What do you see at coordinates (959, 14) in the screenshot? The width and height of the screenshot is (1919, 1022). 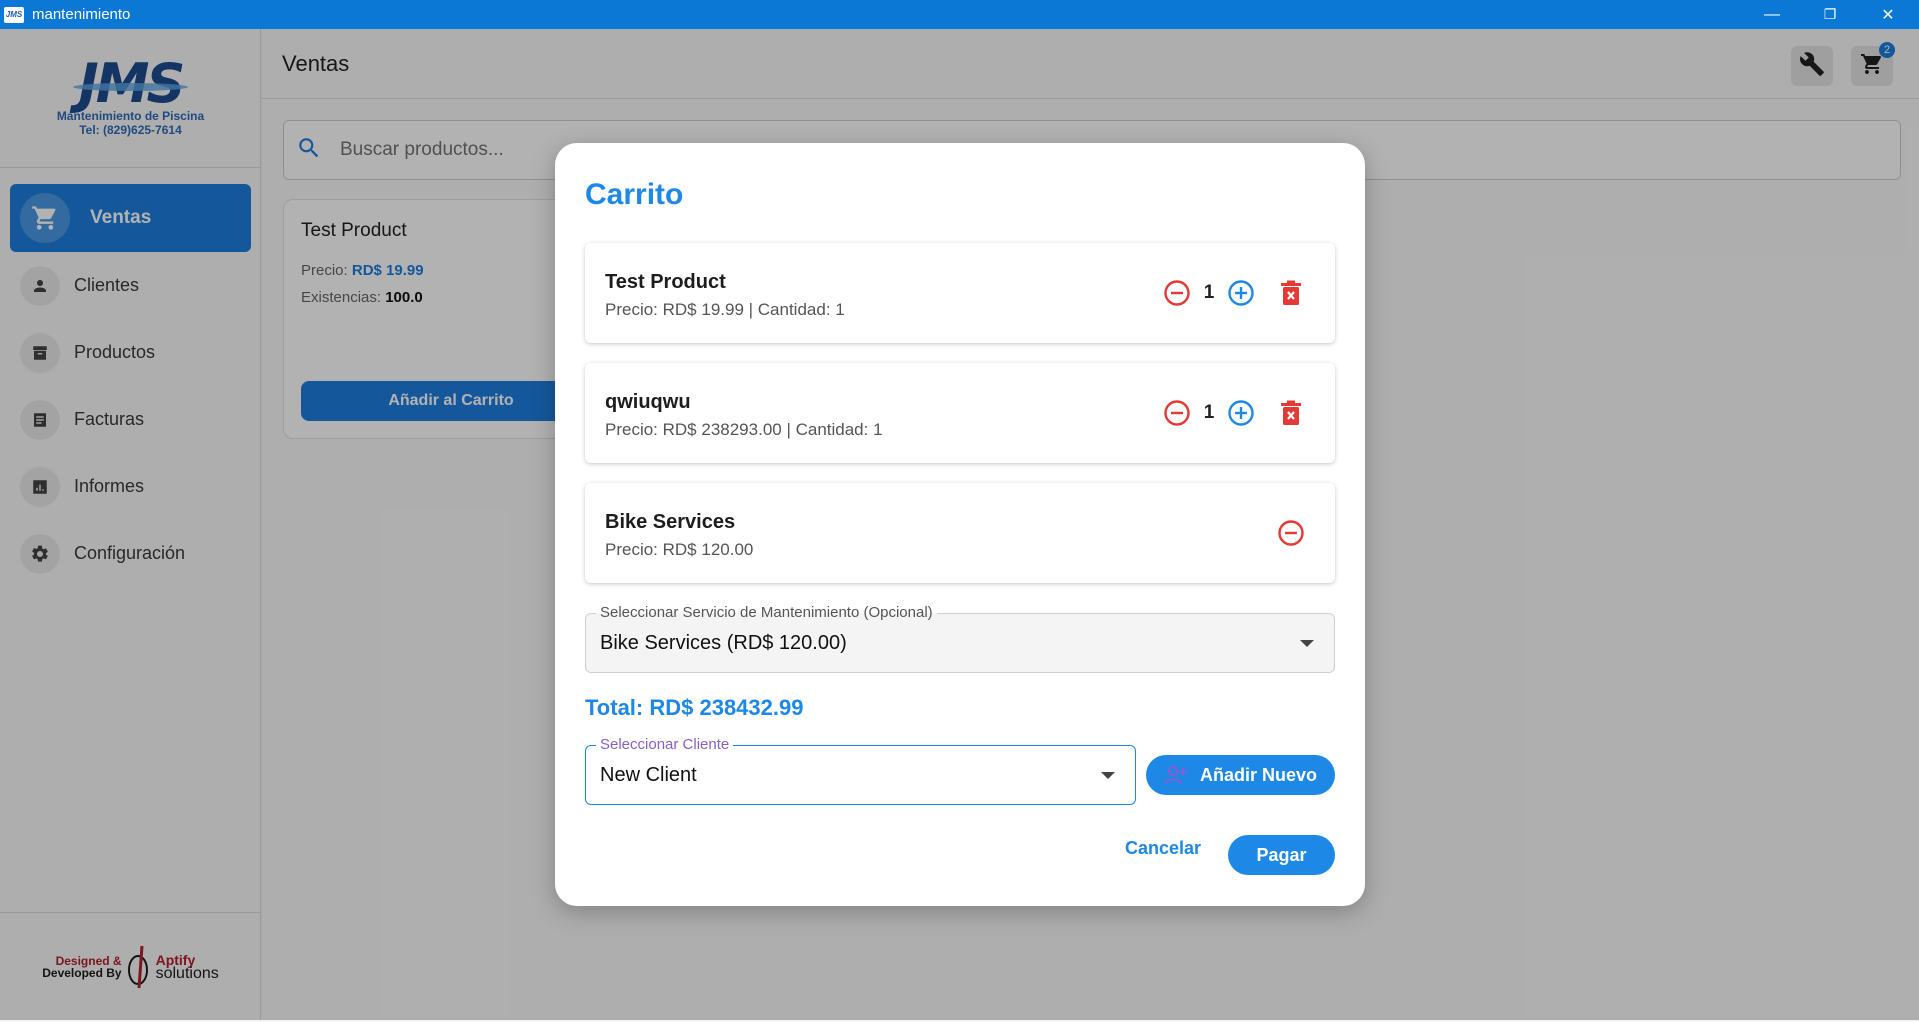 I see `window-titlebar: JMS mantenimiento — ❐ ✕` at bounding box center [959, 14].